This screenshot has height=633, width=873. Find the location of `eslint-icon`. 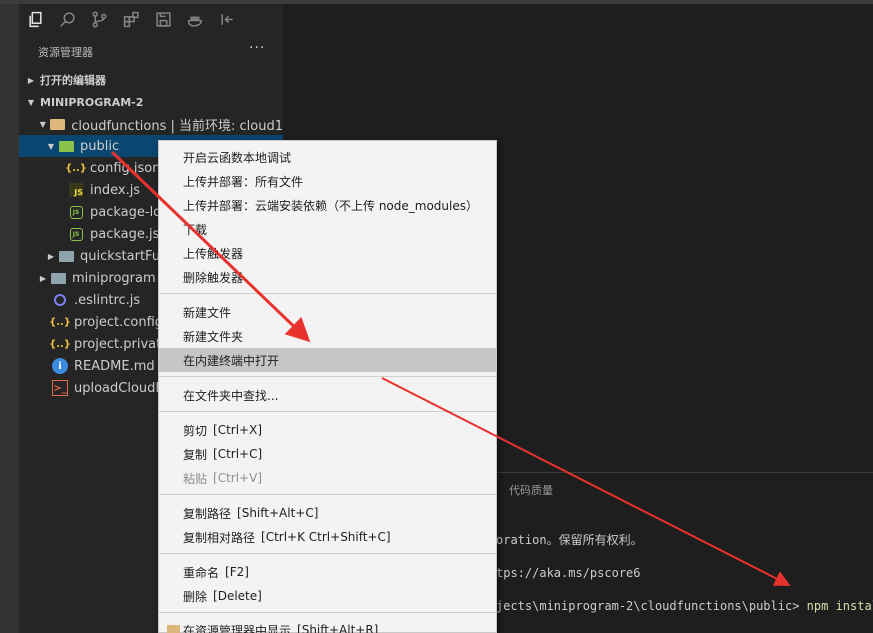

eslint-icon is located at coordinates (60, 300).